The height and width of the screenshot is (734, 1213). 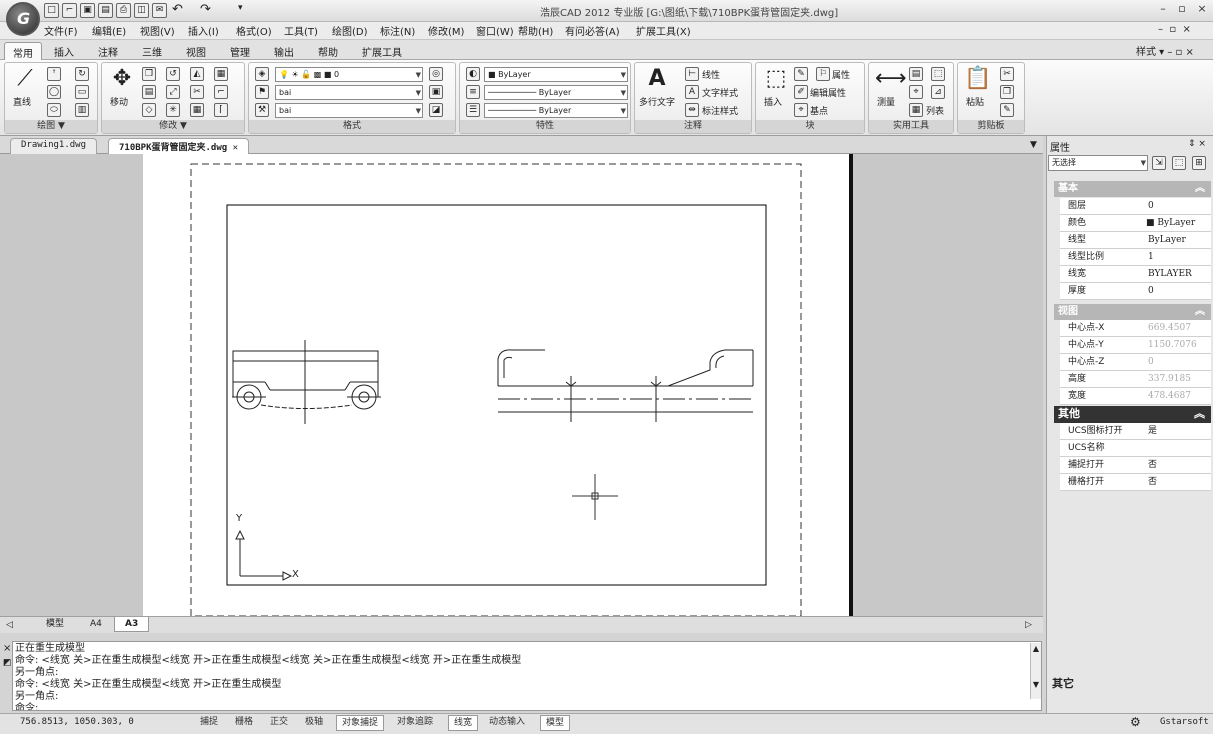 I want to click on erase-icon: ◇, so click(x=149, y=110).